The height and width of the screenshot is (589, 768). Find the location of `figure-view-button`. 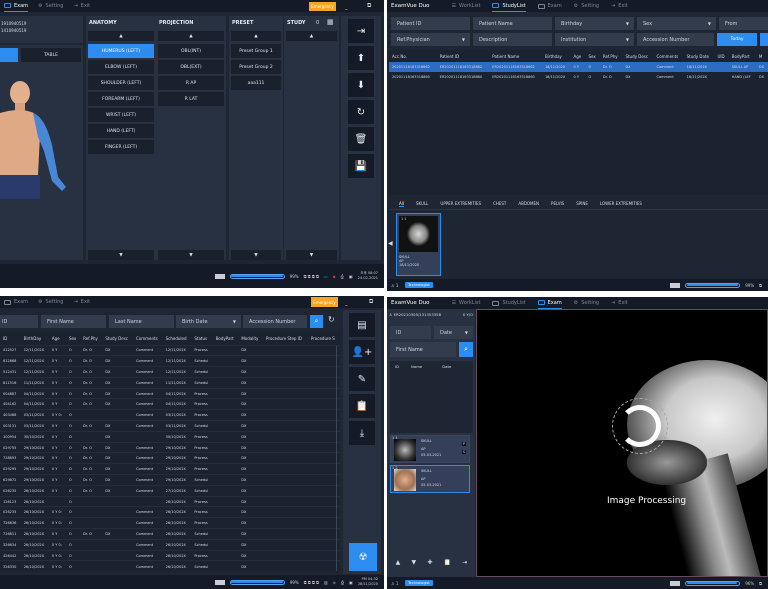

figure-view-button is located at coordinates (9, 55).